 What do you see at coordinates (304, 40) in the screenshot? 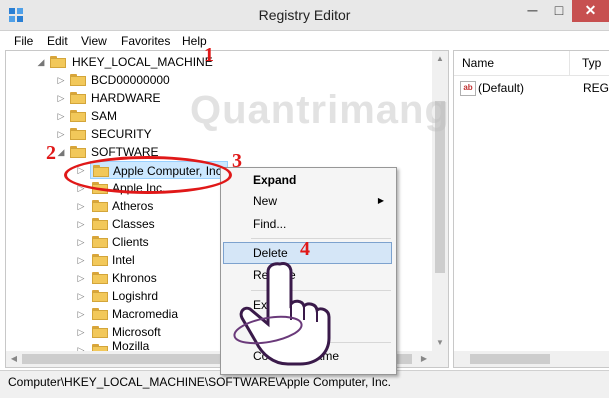
I see `menu-bar: File Edit View Favorites Help` at bounding box center [304, 40].